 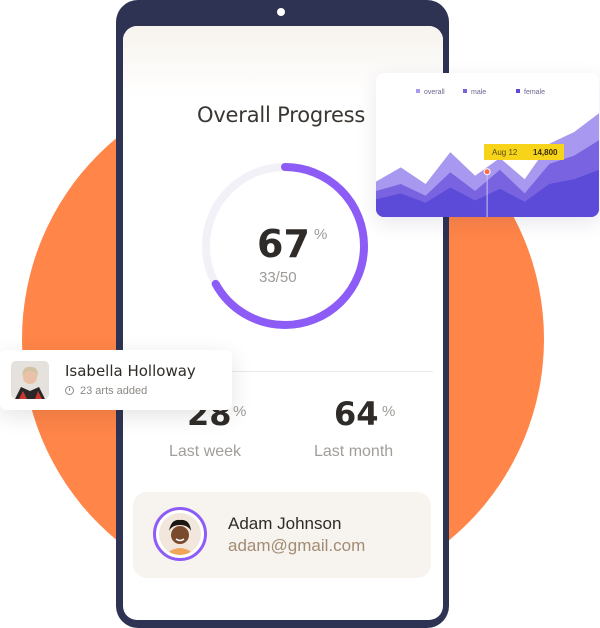 What do you see at coordinates (240, 411) in the screenshot?
I see `stat-last-week-unit: %` at bounding box center [240, 411].